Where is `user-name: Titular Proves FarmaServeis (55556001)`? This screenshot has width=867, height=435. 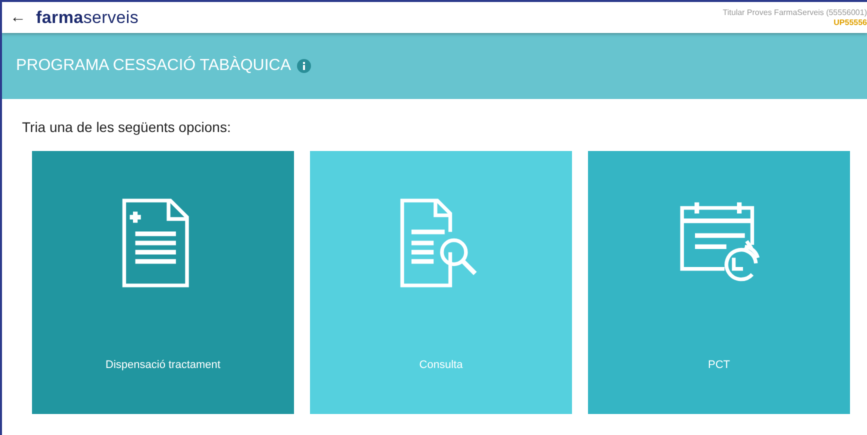 user-name: Titular Proves FarmaServeis (55556001) is located at coordinates (794, 13).